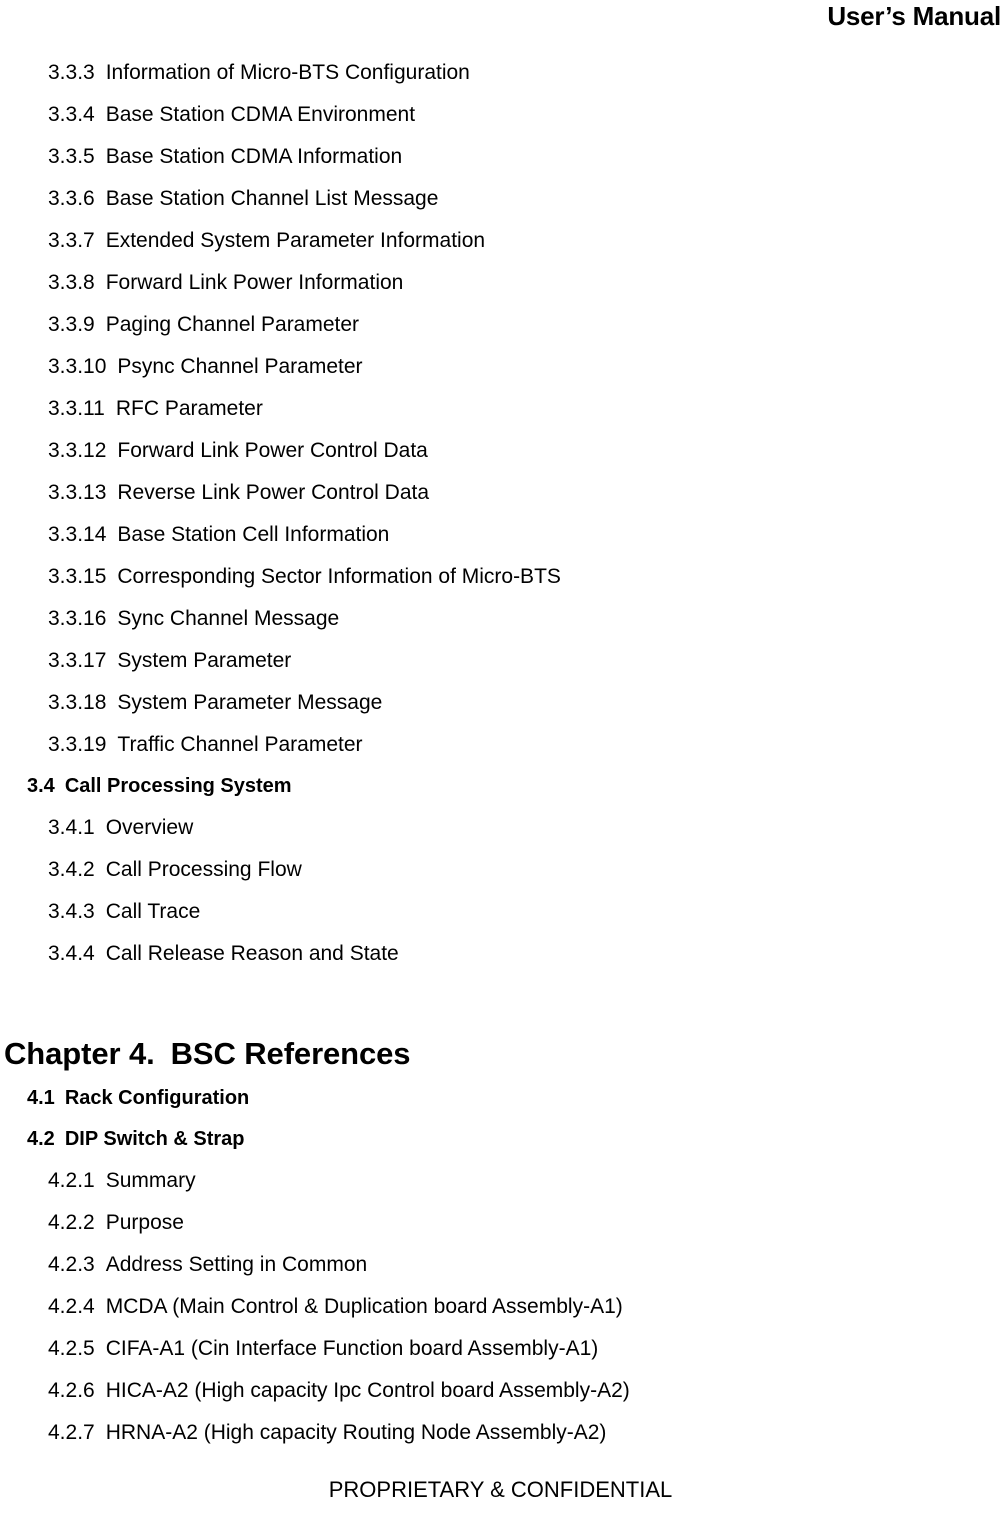 Image resolution: width=1001 pixels, height=1518 pixels. I want to click on toc-entry-title: DIP Switch & Strap, so click(154, 1139).